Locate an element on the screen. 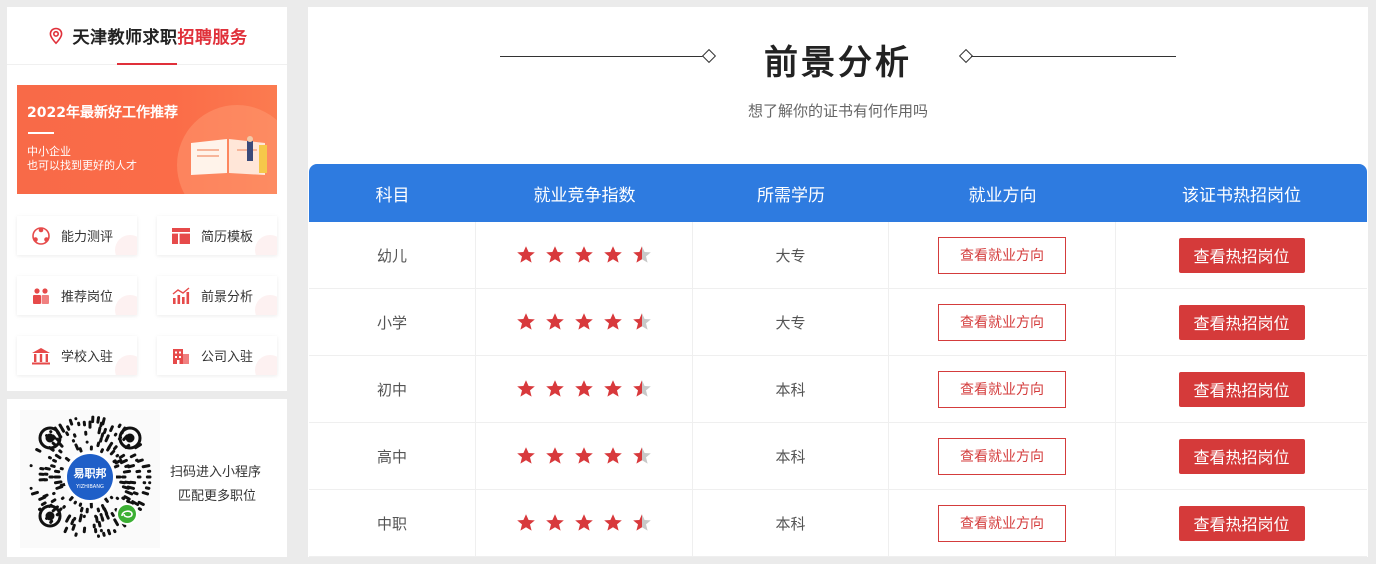  school-join-button: 学校入驻 is located at coordinates (77, 355).